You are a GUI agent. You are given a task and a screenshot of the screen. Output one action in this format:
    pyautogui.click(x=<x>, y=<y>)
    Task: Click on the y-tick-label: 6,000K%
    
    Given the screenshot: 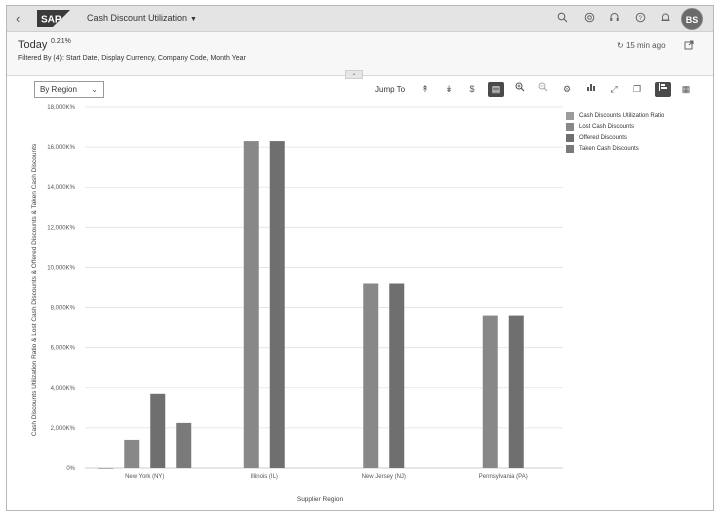 What is the action you would take?
    pyautogui.click(x=63, y=349)
    